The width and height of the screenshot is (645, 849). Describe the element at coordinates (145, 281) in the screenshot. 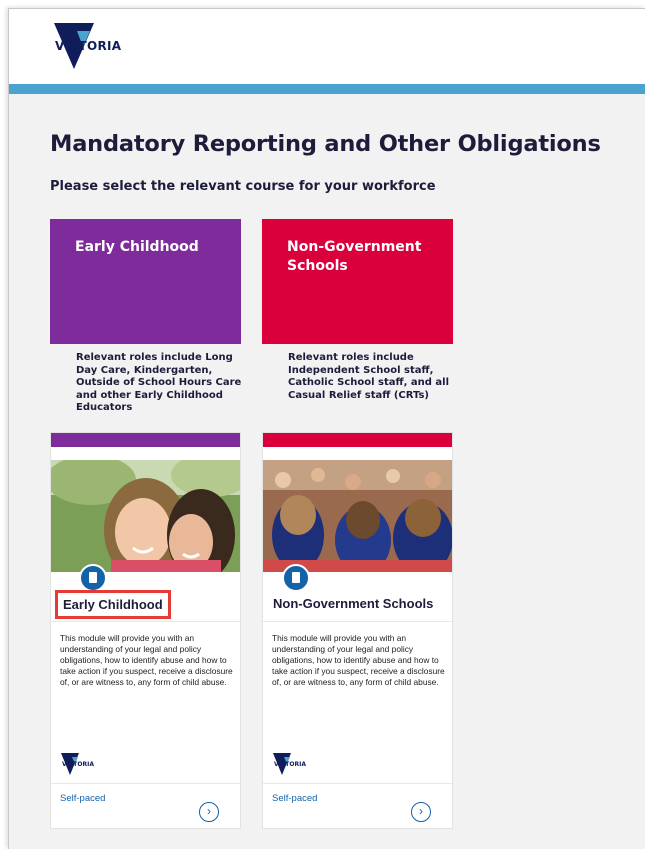

I see `tile-early-childhood: Early Childhood` at that location.